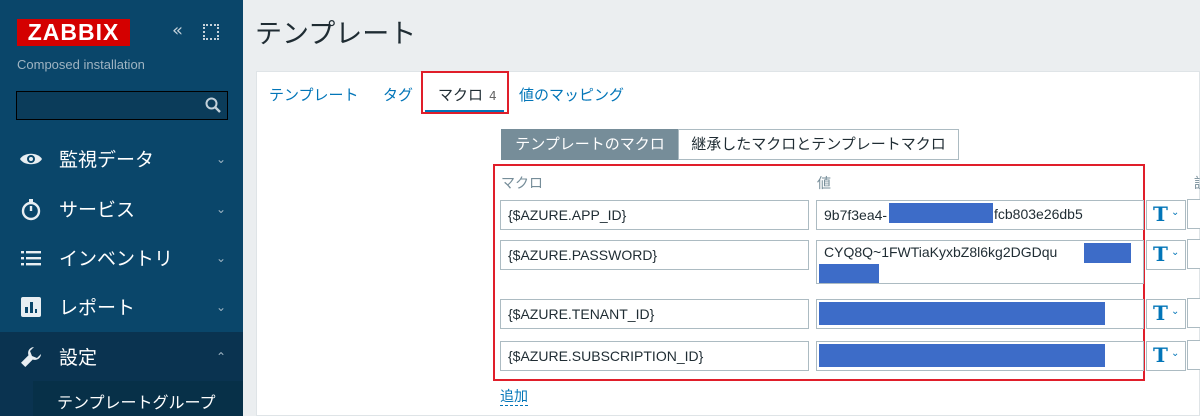 Image resolution: width=1200 pixels, height=416 pixels. I want to click on macro-name-field: {$AZURE.PASSWORD}, so click(654, 255).